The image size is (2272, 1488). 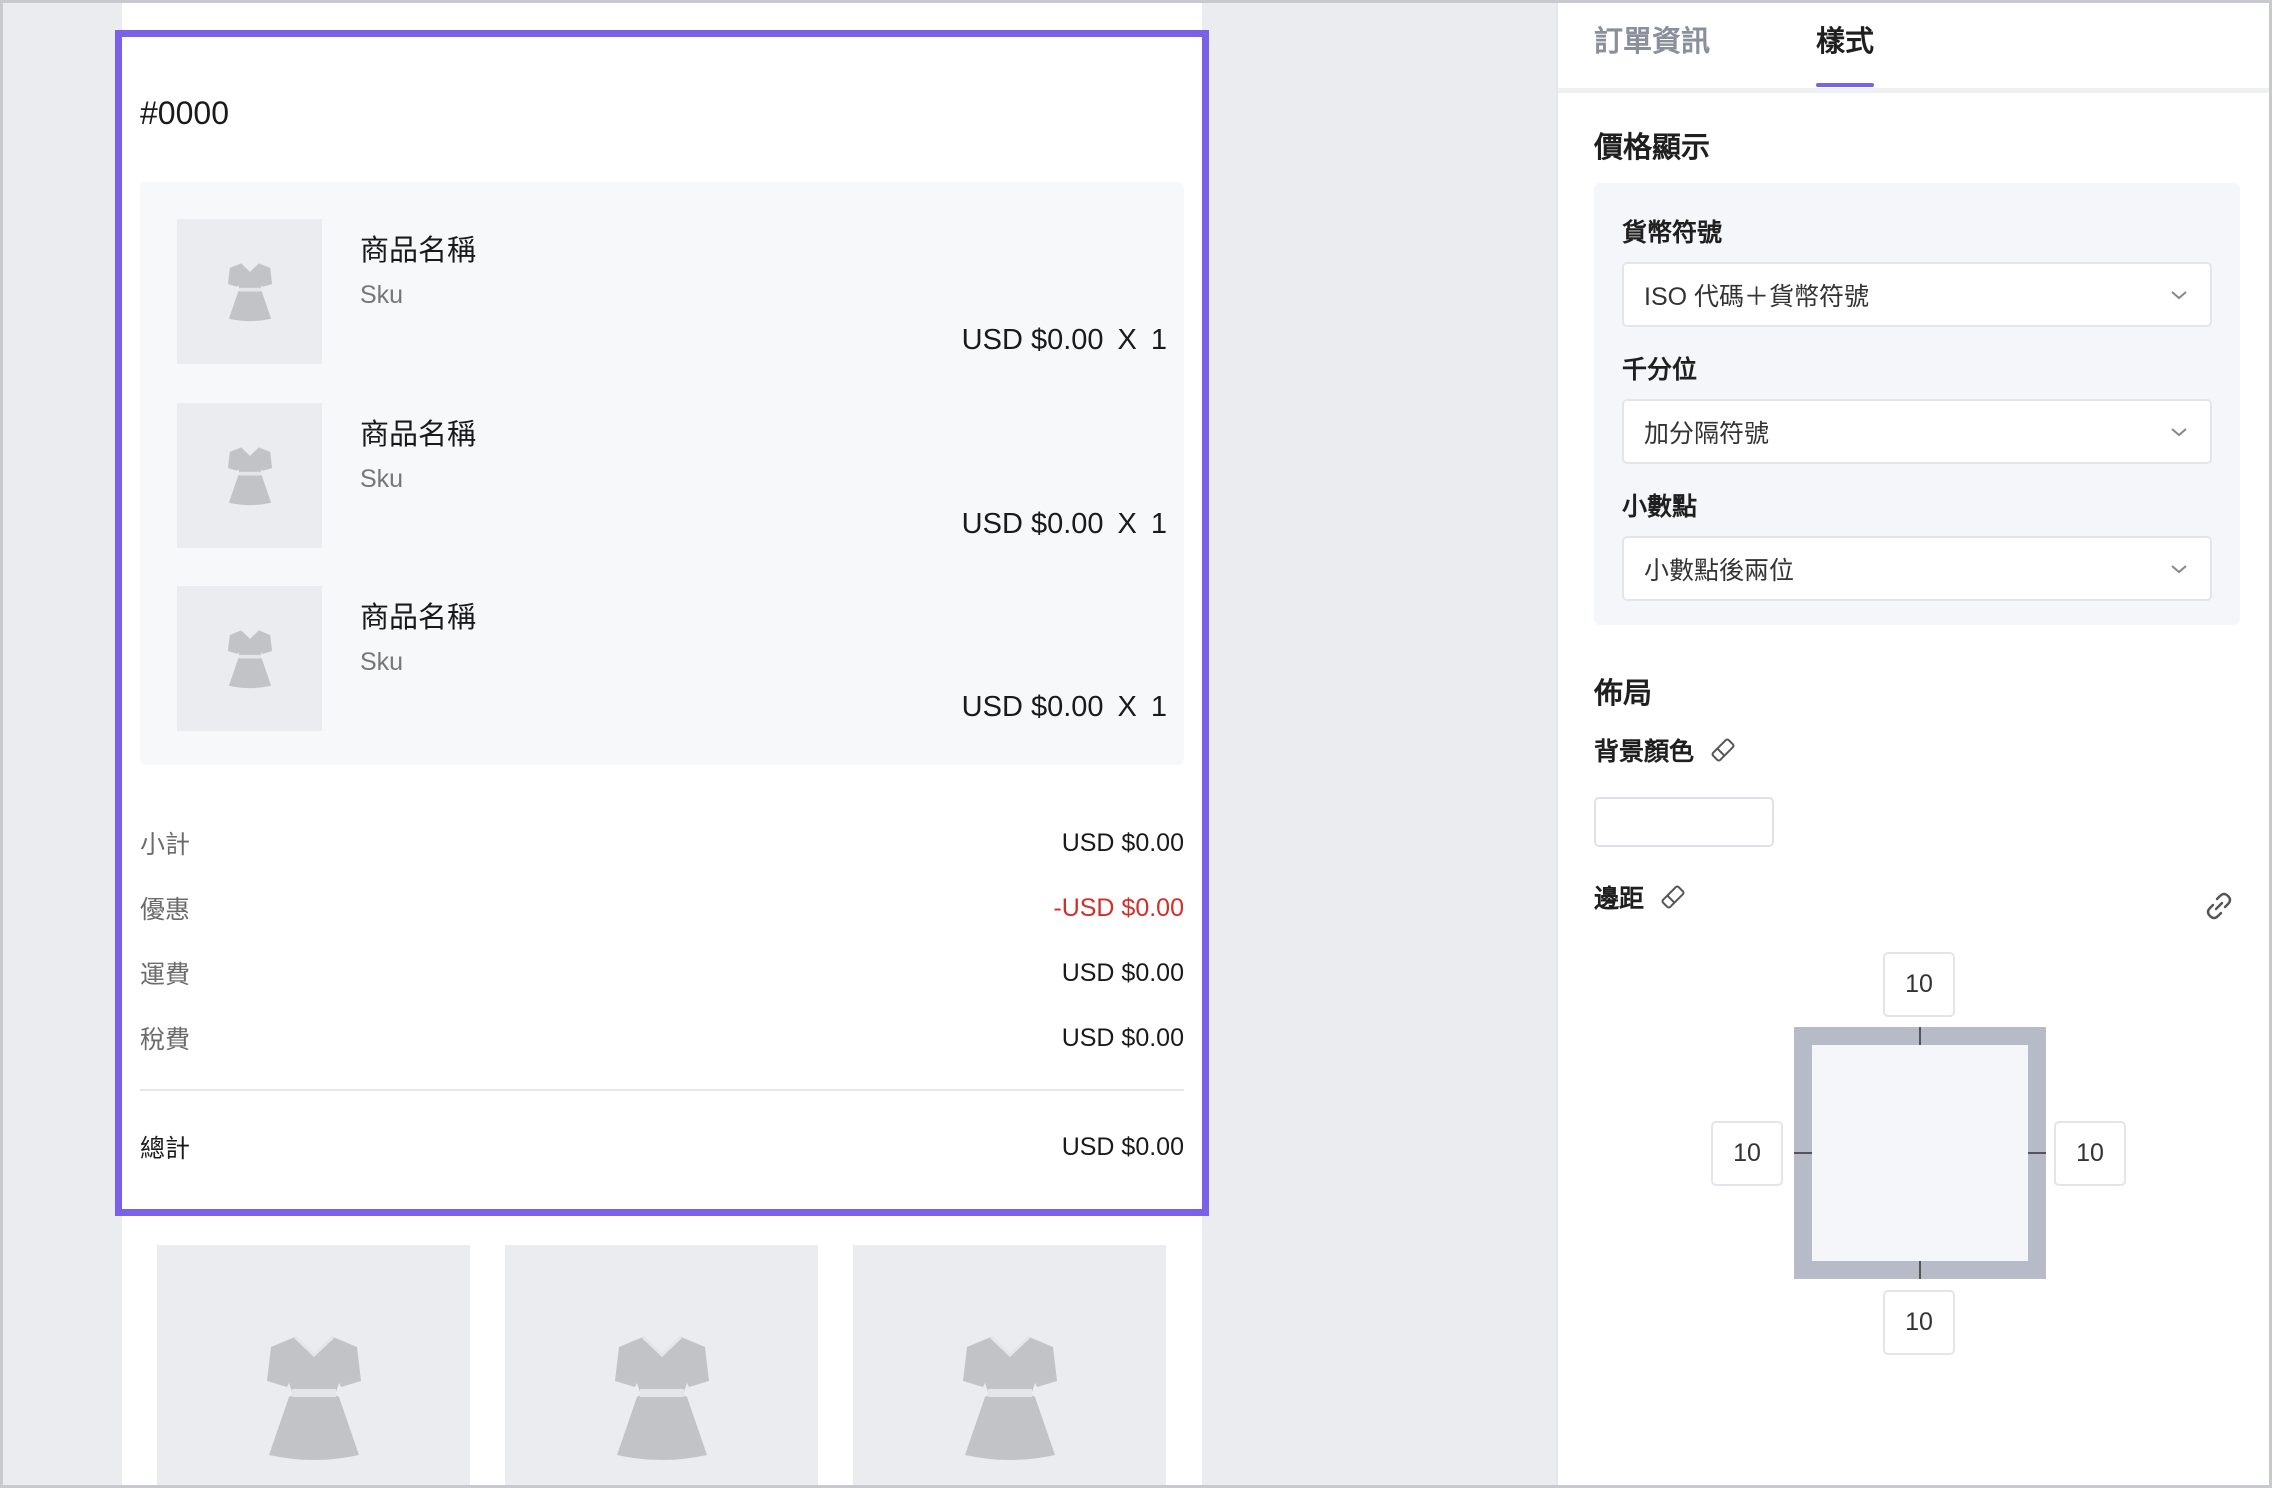 What do you see at coordinates (1707, 433) in the screenshot?
I see `thousands-select-value: 加分隔符號` at bounding box center [1707, 433].